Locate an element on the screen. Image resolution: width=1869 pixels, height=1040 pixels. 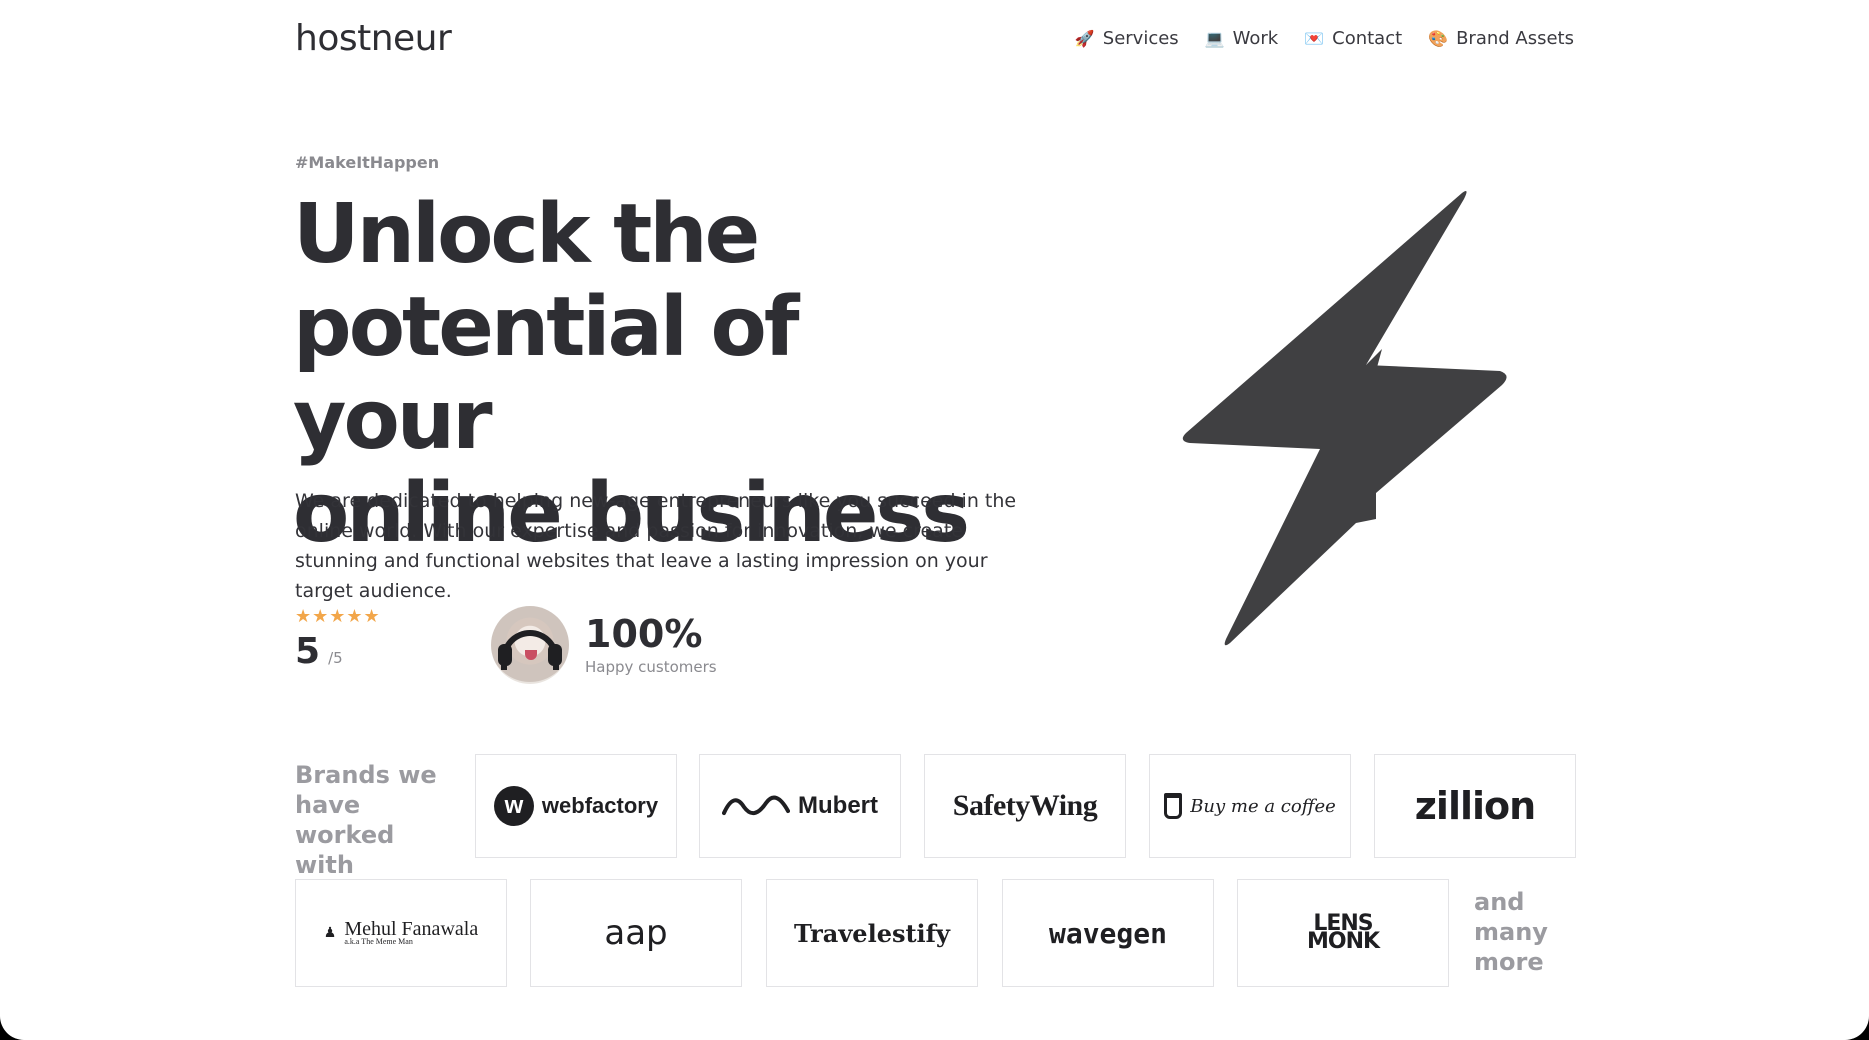
brand-zillion-label: zillion is located at coordinates (1475, 806).